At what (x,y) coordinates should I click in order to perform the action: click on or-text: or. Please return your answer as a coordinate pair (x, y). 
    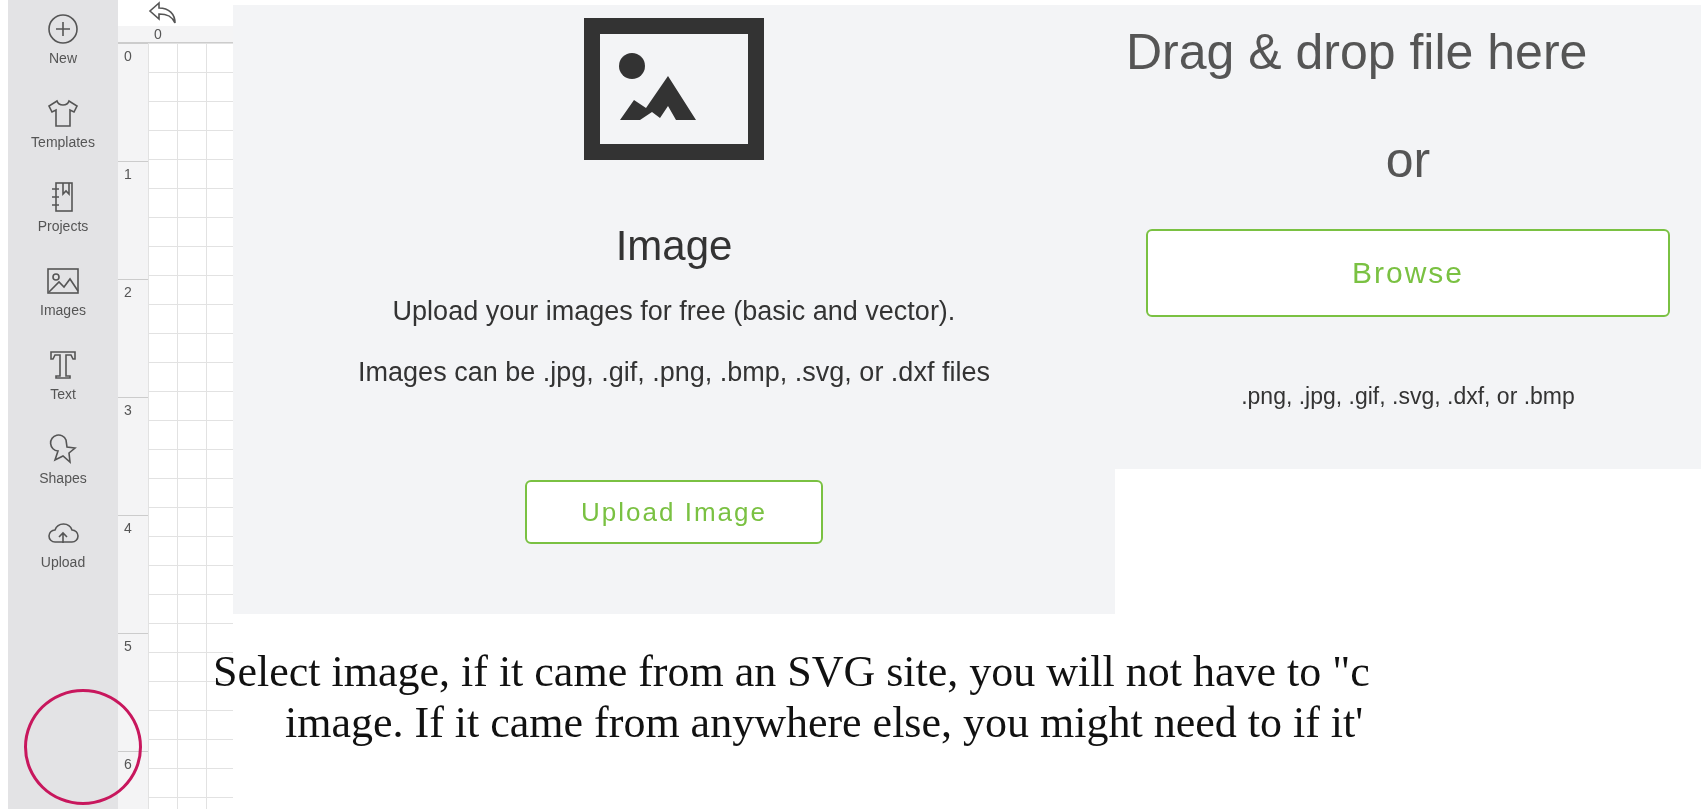
    Looking at the image, I should click on (1408, 160).